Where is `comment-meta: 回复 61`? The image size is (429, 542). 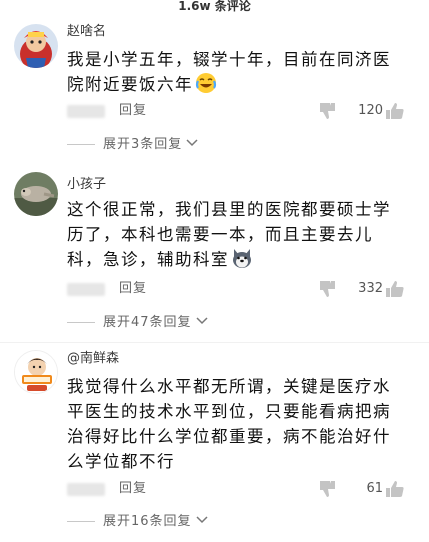
comment-meta: 回复 61 is located at coordinates (237, 490).